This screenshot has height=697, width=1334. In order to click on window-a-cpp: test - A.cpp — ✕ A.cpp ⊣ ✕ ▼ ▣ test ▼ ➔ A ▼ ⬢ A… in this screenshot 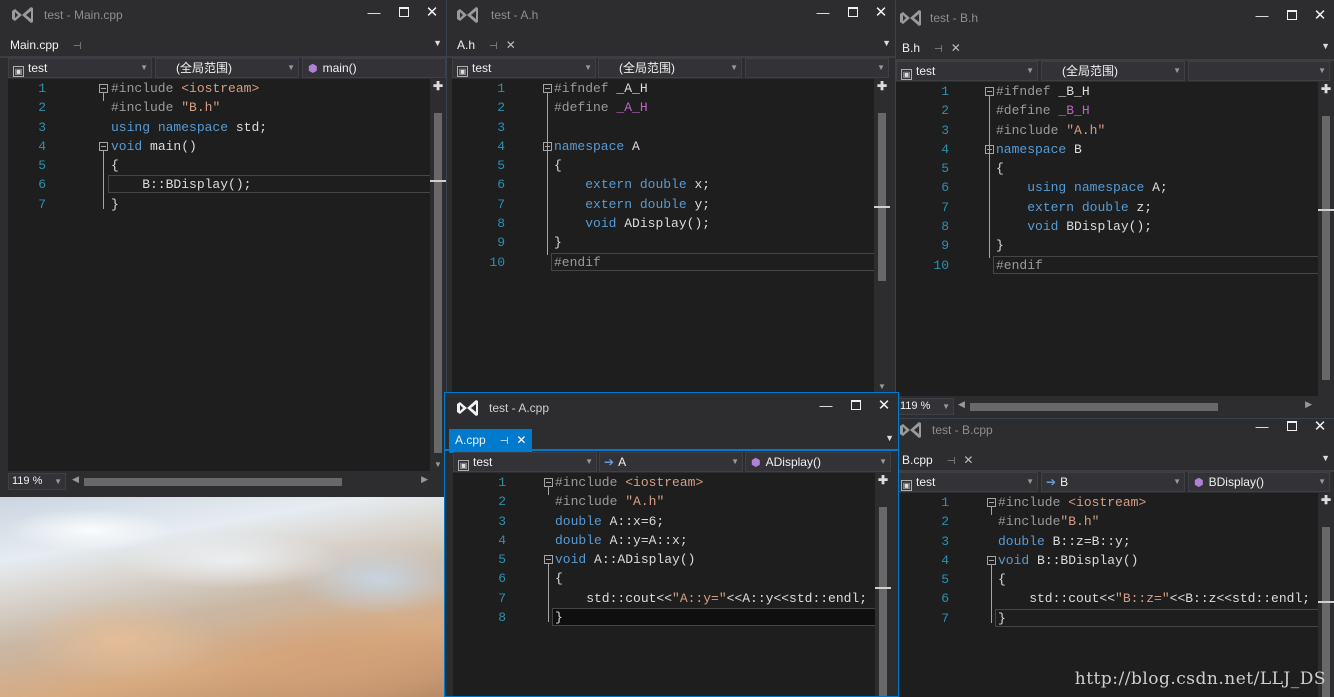, I will do `click(671, 544)`.